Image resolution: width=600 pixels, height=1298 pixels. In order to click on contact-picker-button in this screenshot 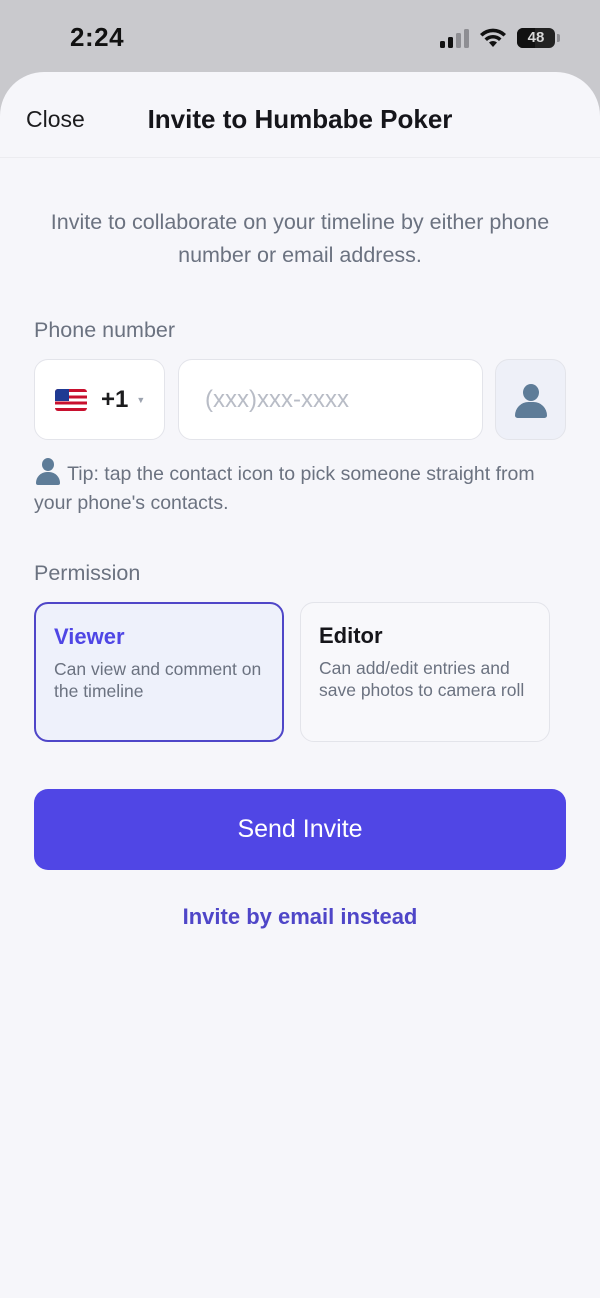, I will do `click(530, 399)`.